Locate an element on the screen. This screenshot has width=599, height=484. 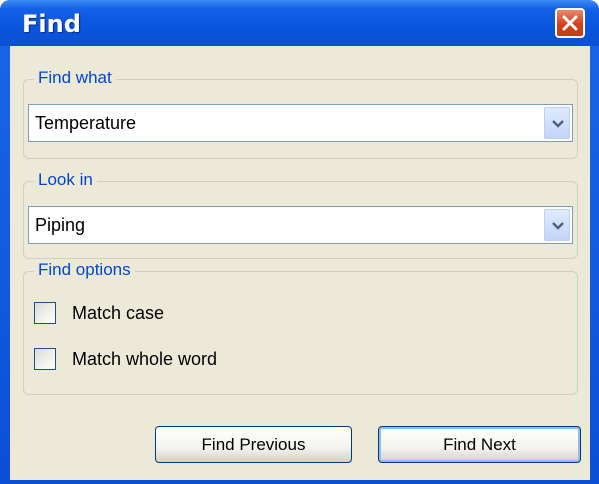
look-in-legend: Look in is located at coordinates (65, 180).